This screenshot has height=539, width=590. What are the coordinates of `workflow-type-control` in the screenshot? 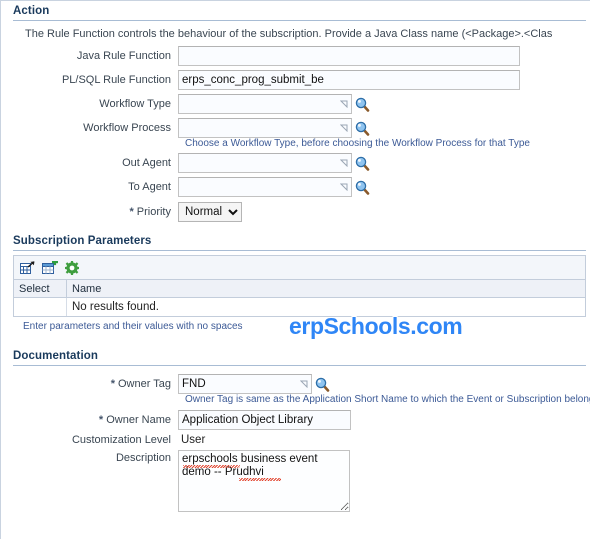 It's located at (274, 104).